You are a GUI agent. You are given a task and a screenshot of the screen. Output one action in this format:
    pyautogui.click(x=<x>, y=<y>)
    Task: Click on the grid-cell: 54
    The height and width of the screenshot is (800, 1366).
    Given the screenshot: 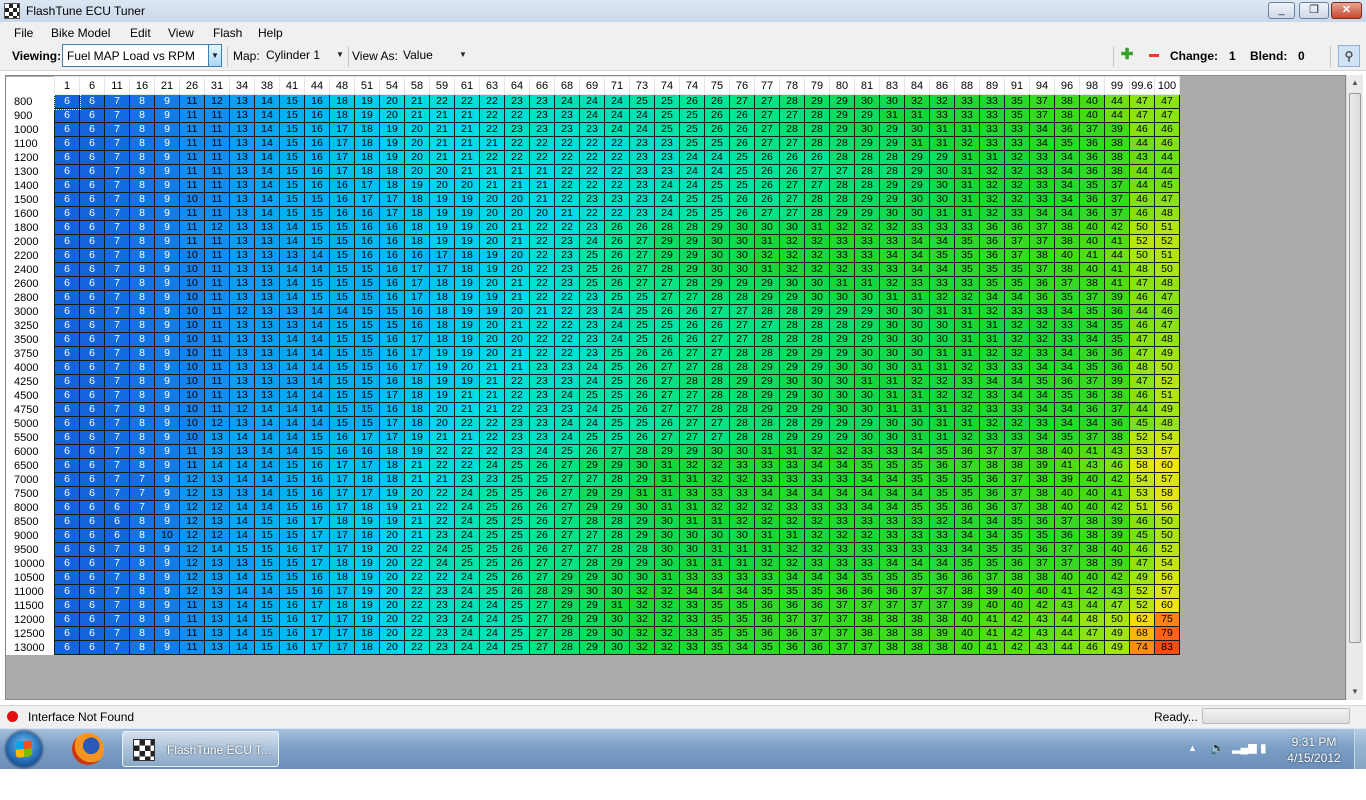 What is the action you would take?
    pyautogui.click(x=1142, y=479)
    